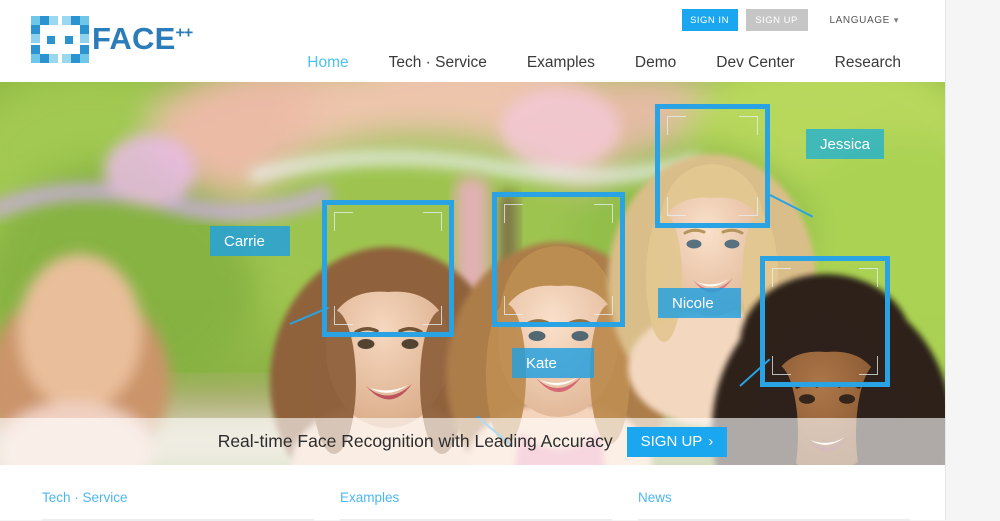 This screenshot has width=1000, height=521. I want to click on sign-in-button: SIGN IN, so click(709, 20).